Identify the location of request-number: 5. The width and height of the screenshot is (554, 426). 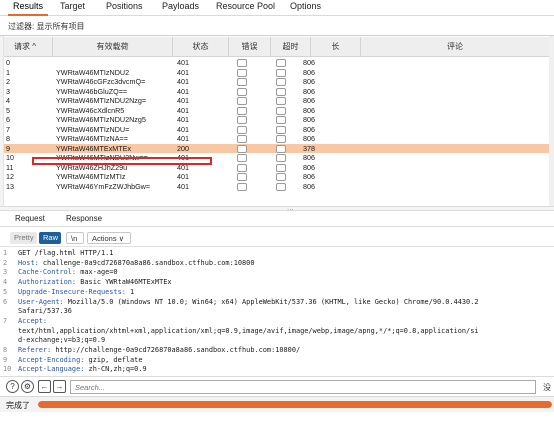
(8, 110).